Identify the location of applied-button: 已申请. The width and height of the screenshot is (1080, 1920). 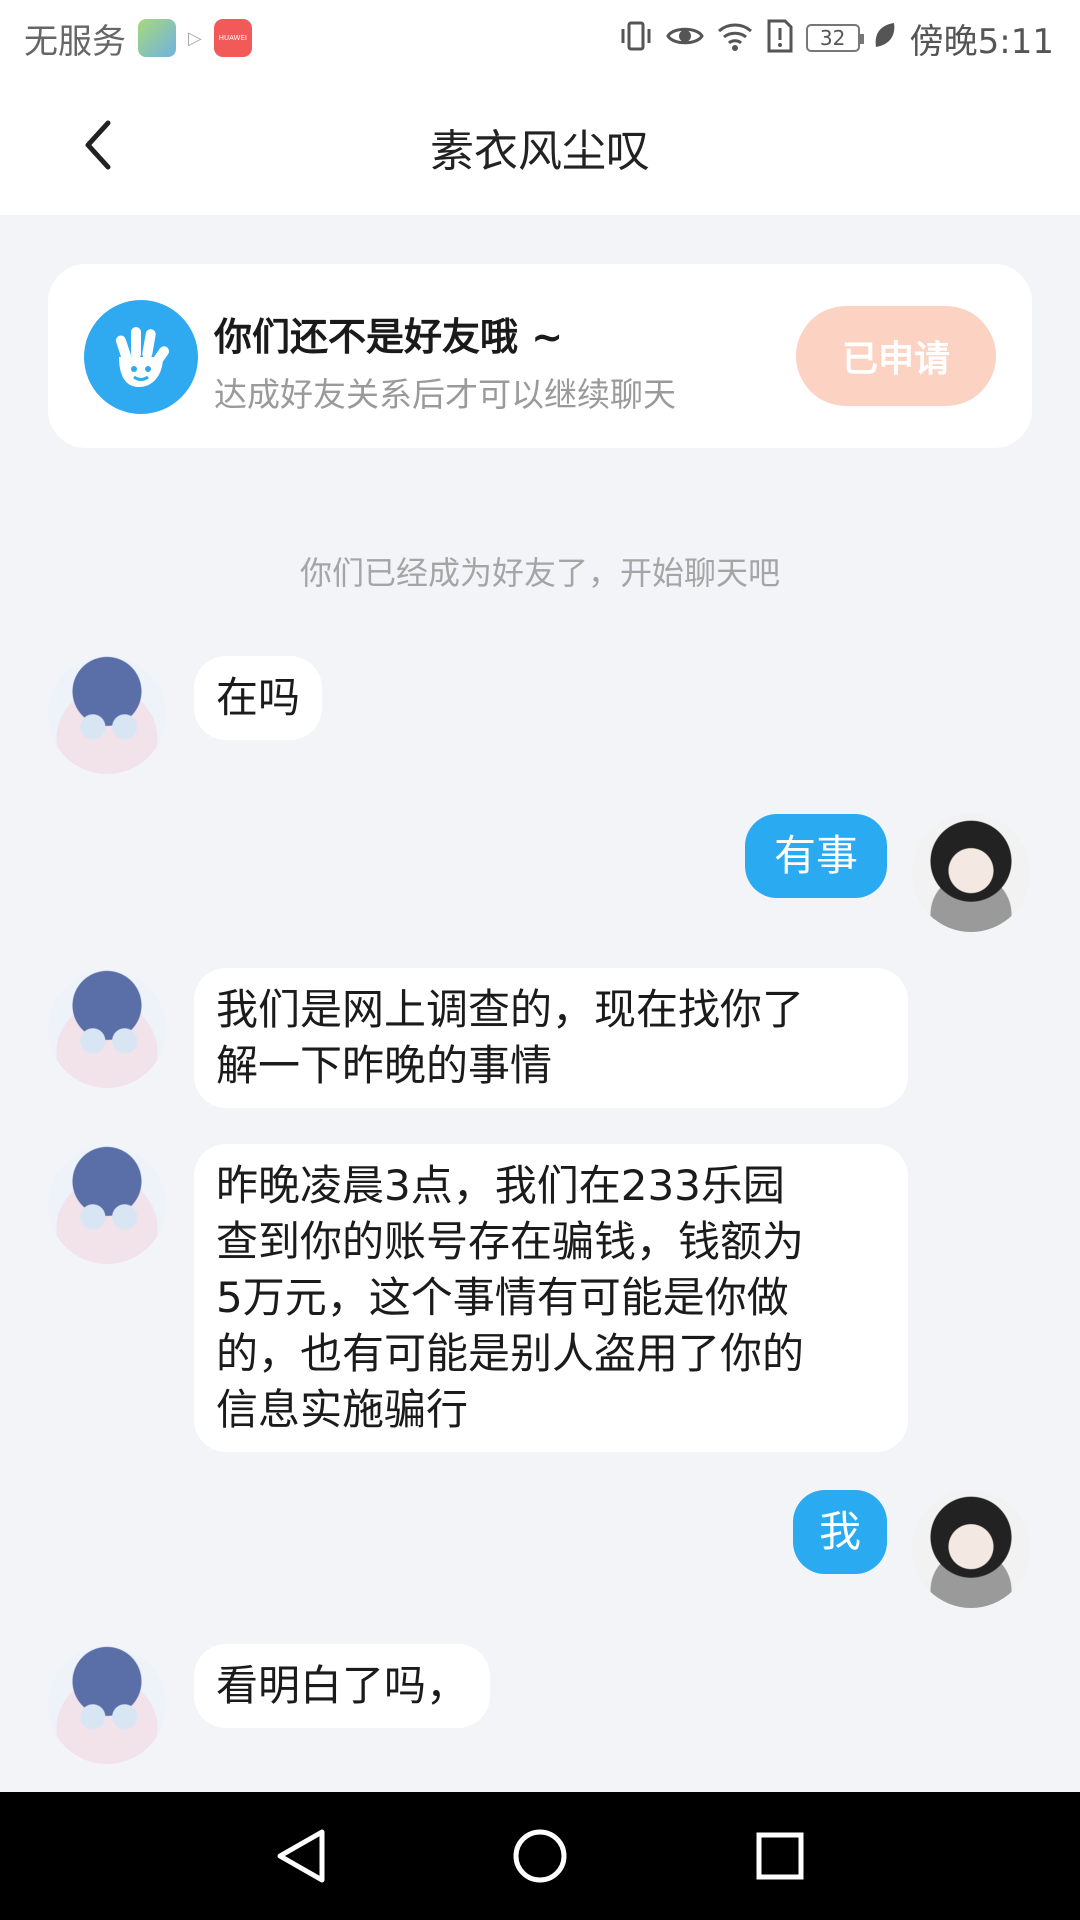
(896, 356).